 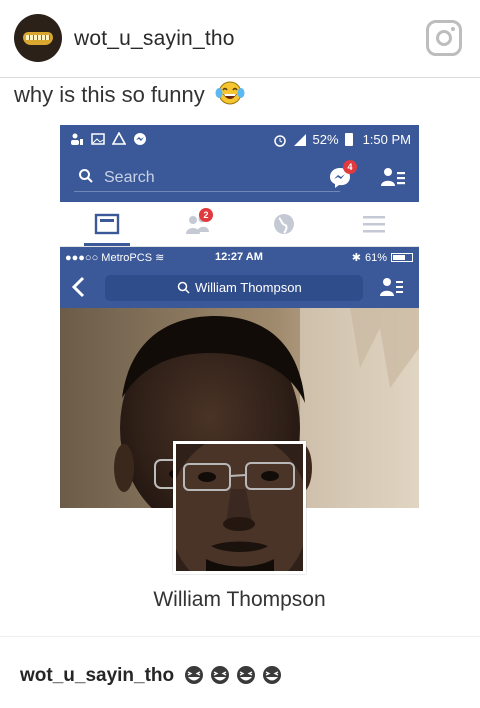 I want to click on facebook-top-bar: Search 4, so click(x=239, y=178).